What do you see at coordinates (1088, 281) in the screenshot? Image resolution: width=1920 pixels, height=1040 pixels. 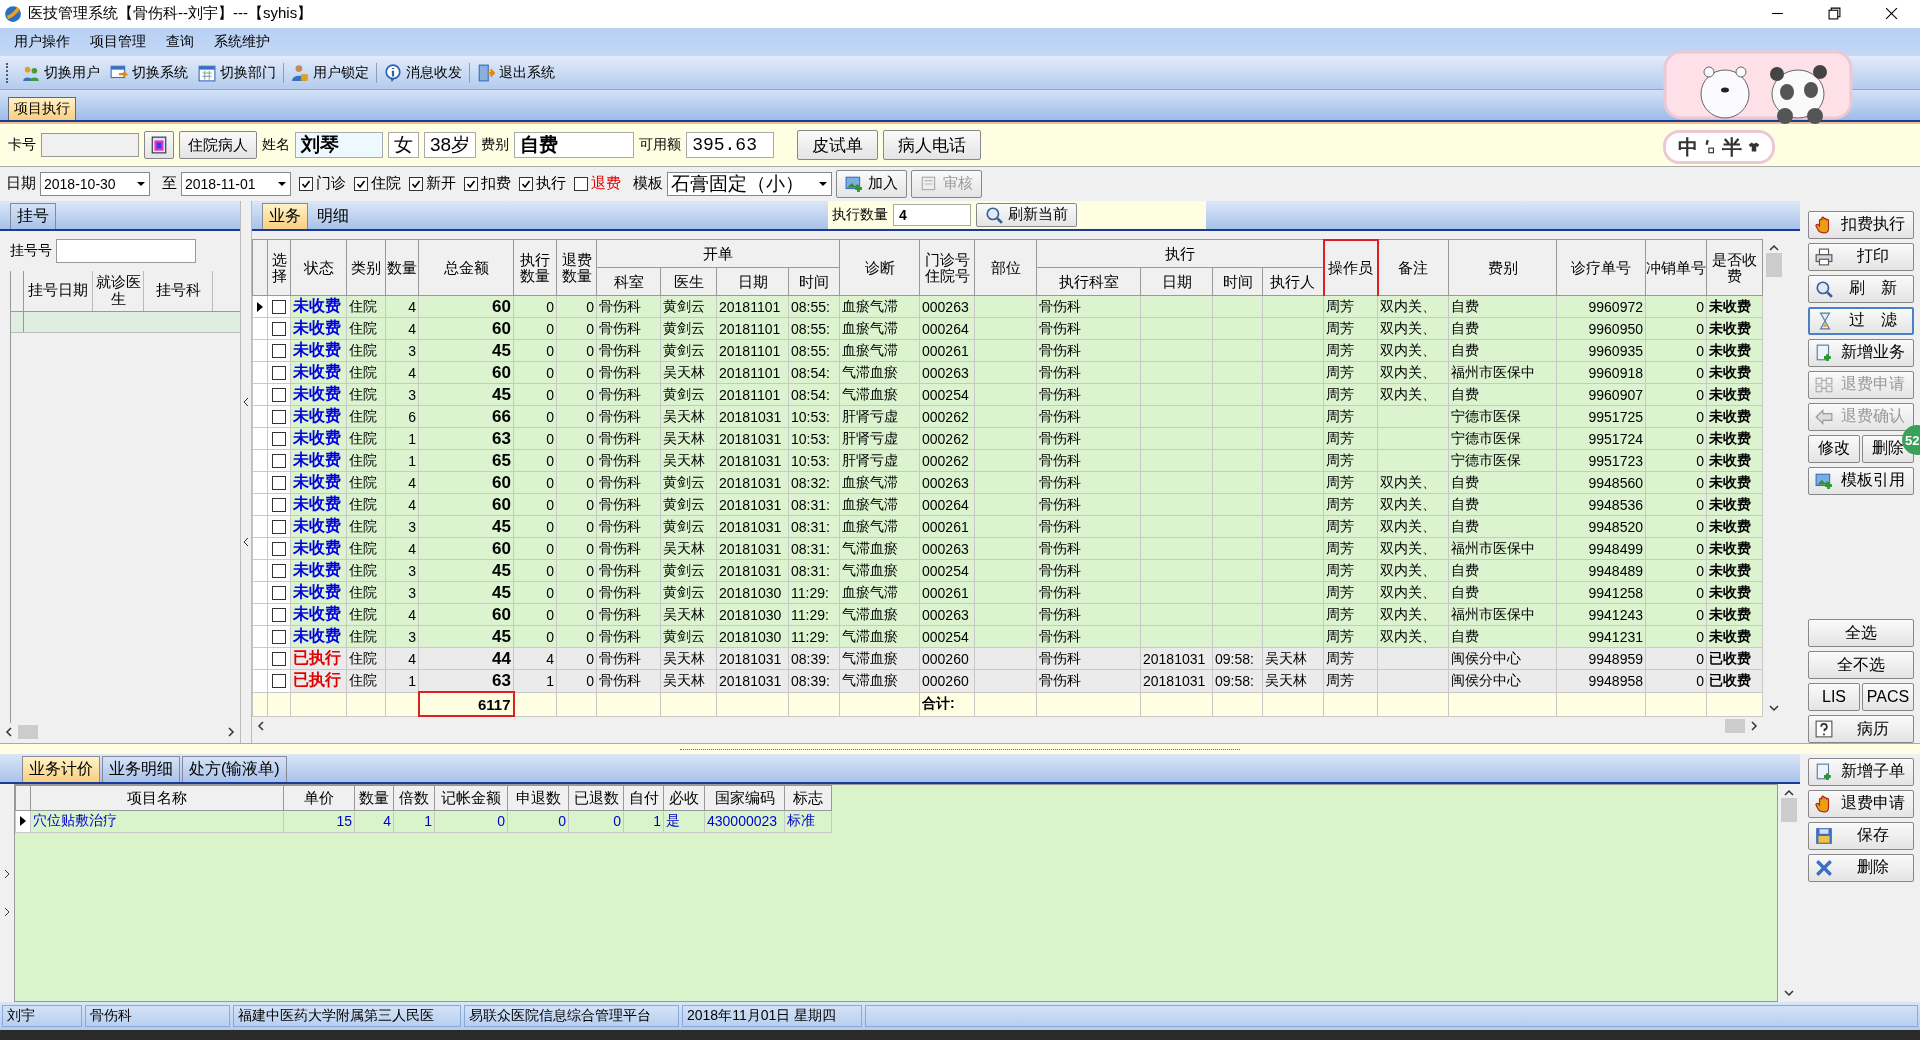 I see `column-header: 执行科室` at bounding box center [1088, 281].